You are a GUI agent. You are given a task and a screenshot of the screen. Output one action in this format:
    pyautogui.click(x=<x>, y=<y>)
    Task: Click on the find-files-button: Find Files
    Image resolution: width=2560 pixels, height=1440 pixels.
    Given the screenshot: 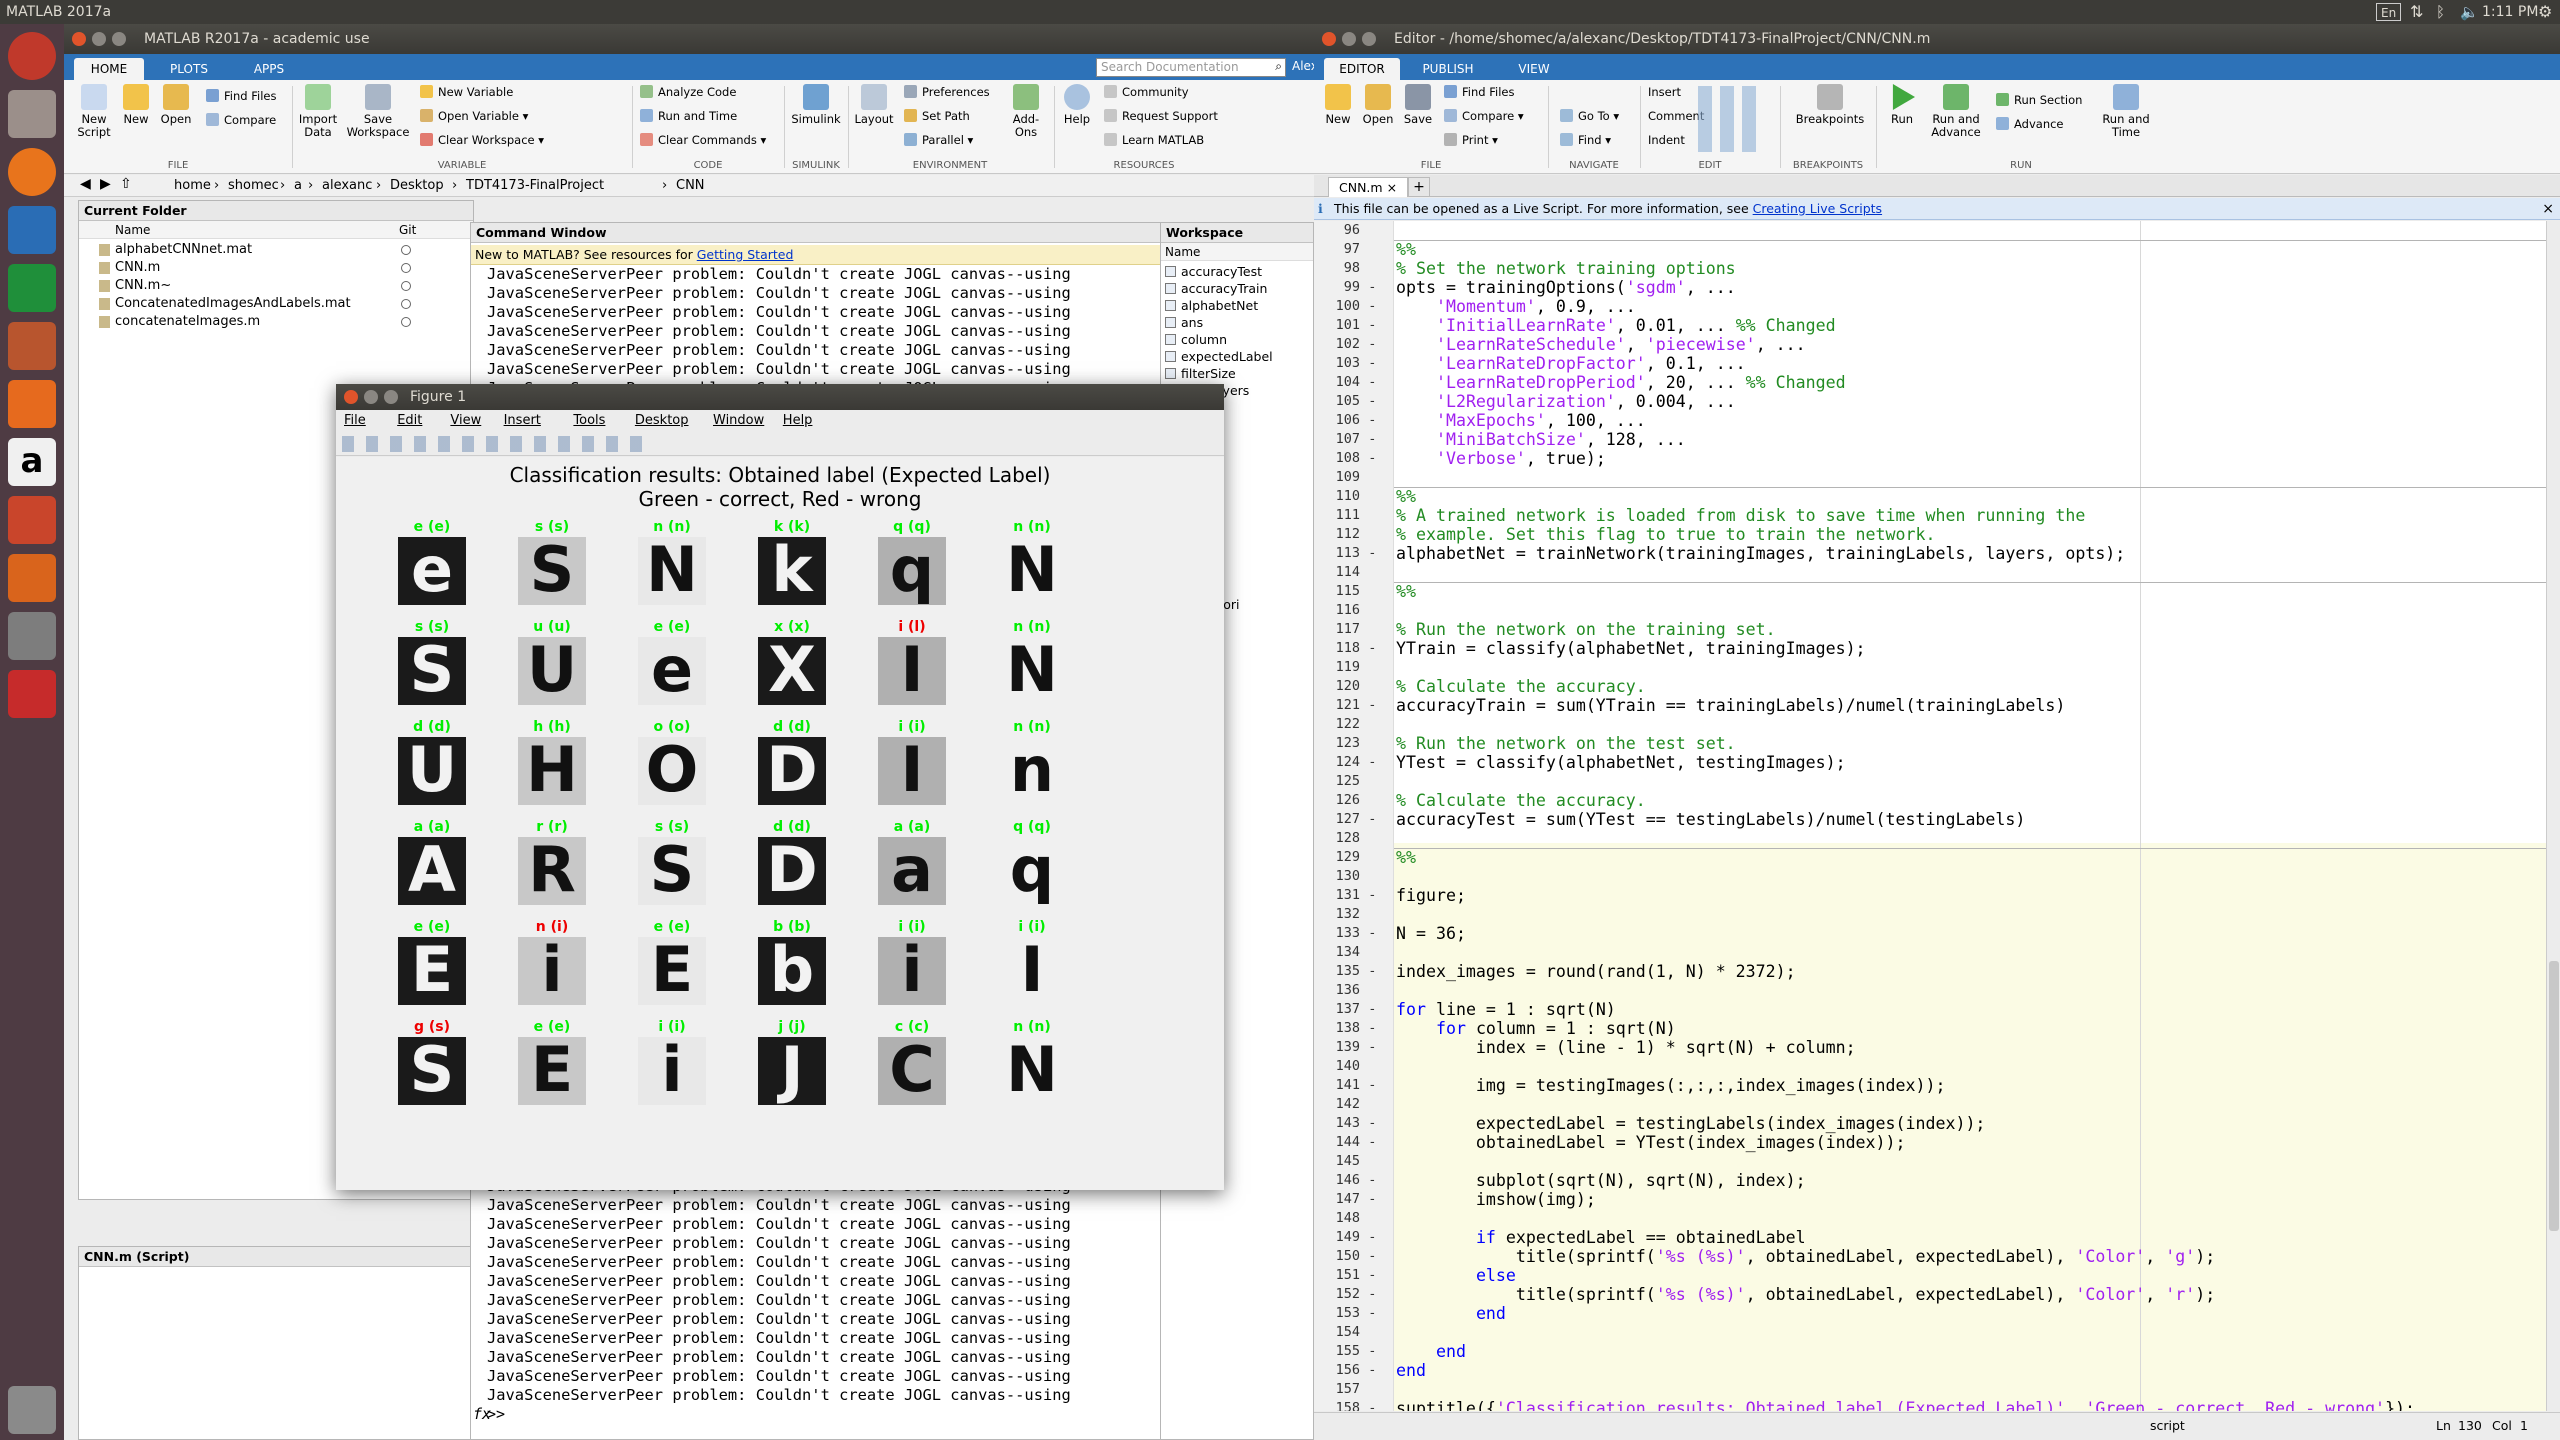 What is the action you would take?
    pyautogui.click(x=241, y=96)
    